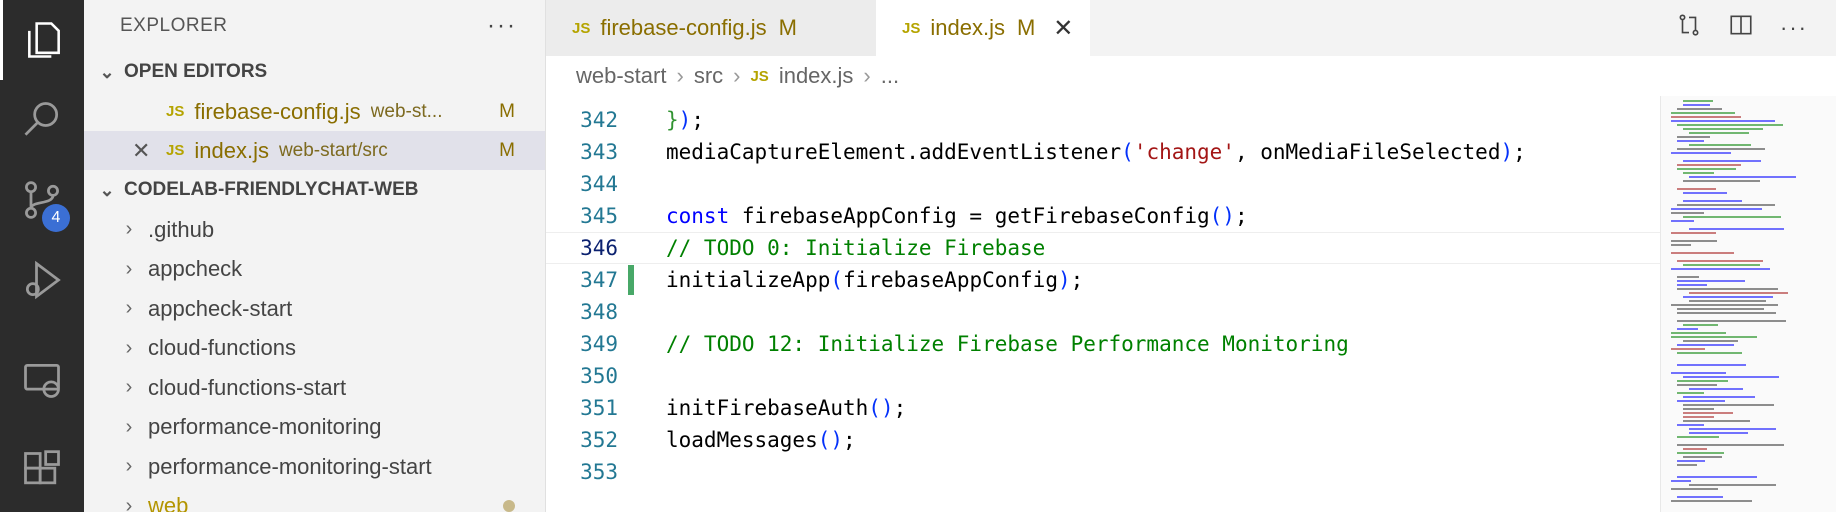  What do you see at coordinates (631, 280) in the screenshot?
I see `diff-added-marker` at bounding box center [631, 280].